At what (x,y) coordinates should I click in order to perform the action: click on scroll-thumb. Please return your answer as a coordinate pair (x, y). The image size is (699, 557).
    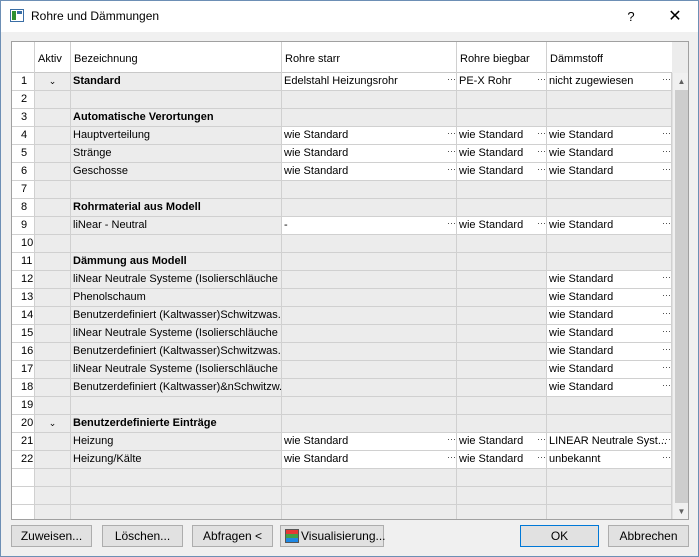
    Looking at the image, I should click on (681, 296).